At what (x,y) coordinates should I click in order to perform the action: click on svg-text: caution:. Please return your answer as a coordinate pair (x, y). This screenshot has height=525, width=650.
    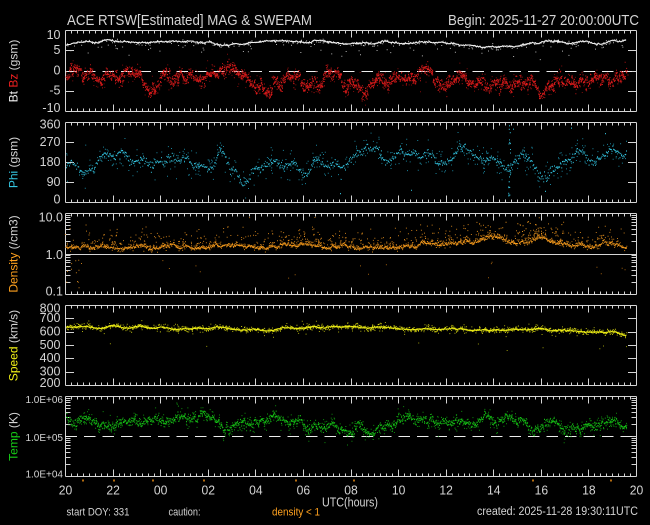
    Looking at the image, I should click on (185, 513).